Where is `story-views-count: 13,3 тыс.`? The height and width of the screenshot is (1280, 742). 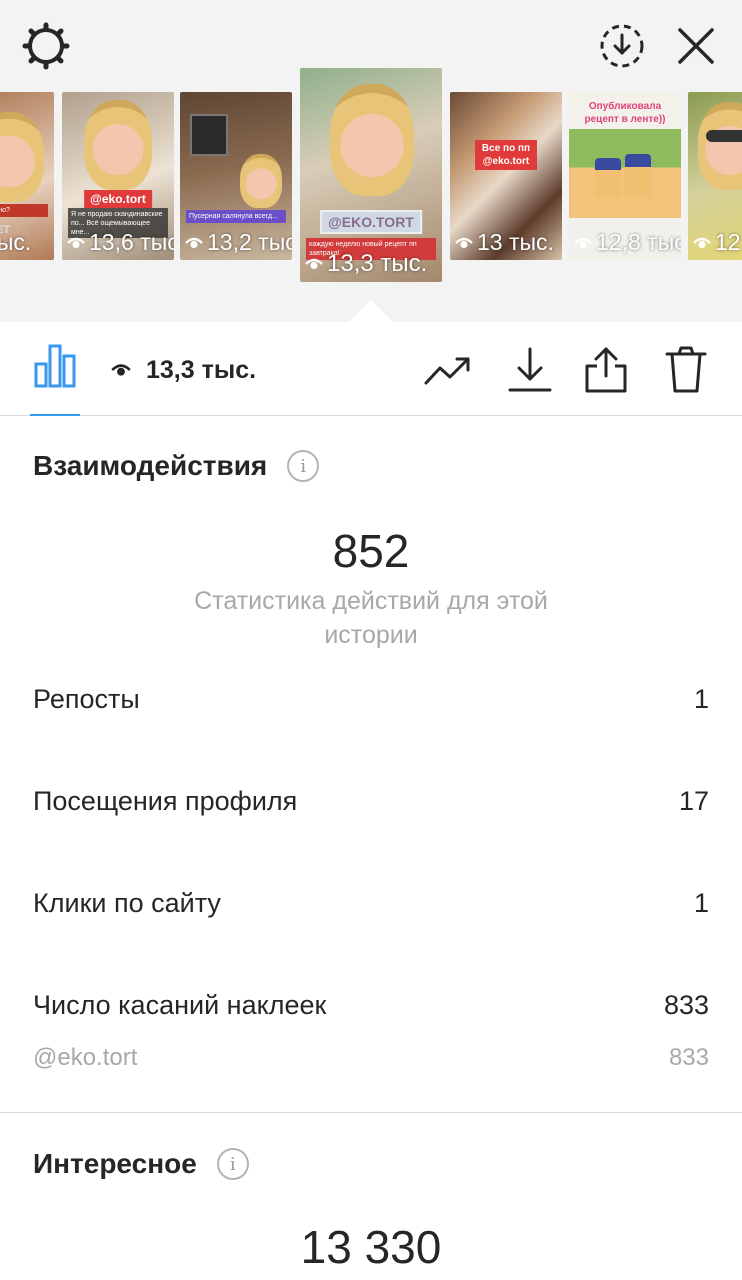 story-views-count: 13,3 тыс. is located at coordinates (377, 263).